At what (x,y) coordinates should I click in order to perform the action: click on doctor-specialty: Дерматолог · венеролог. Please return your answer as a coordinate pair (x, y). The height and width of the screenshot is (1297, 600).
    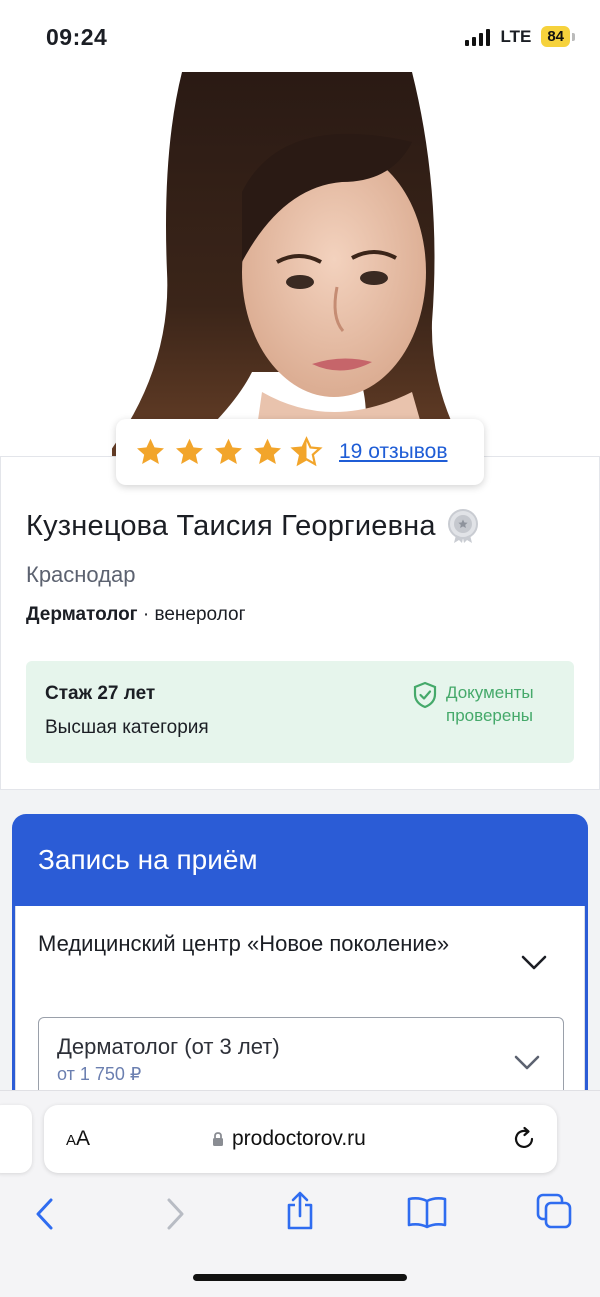
    Looking at the image, I should click on (136, 615).